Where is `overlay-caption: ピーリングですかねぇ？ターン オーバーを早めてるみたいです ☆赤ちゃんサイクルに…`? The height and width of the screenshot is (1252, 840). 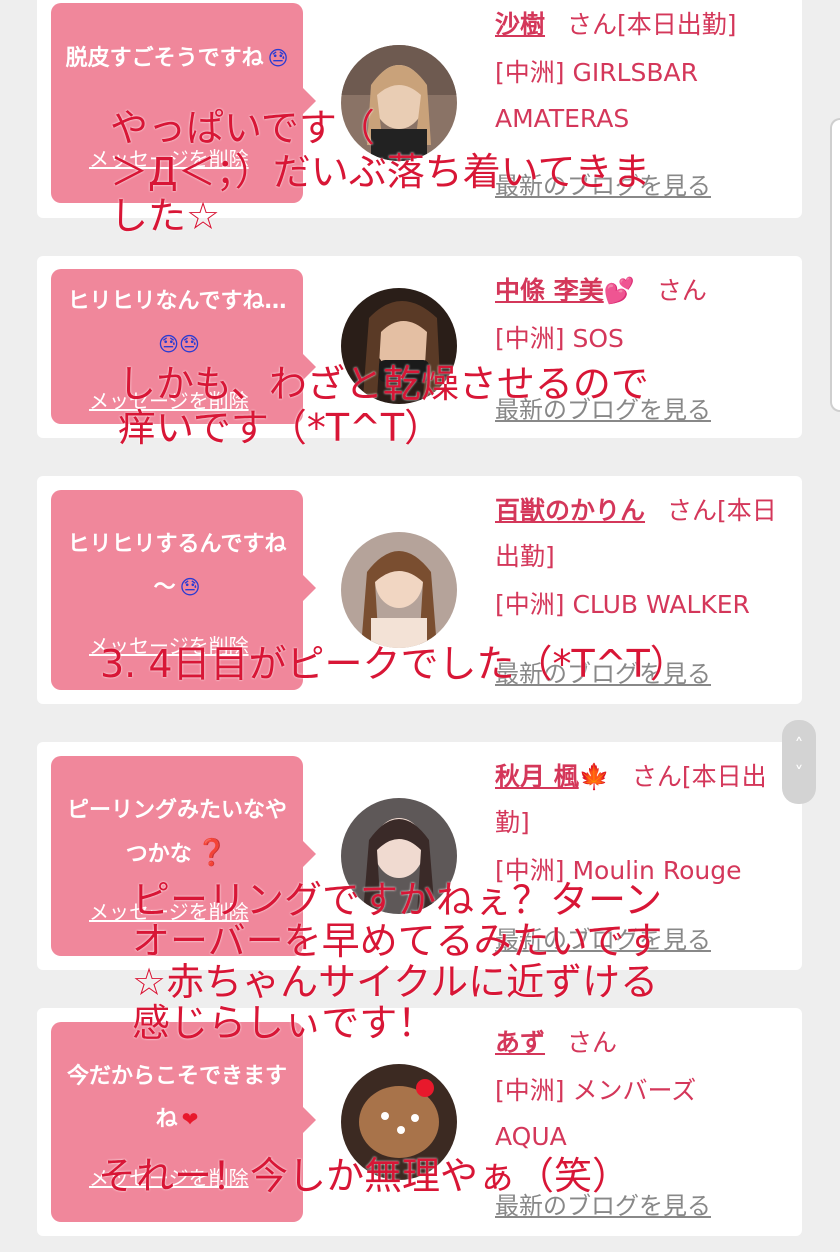
overlay-caption: ピーリングですかねぇ？ターン オーバーを早めてるみたいです ☆赤ちゃんサイクルに… is located at coordinates (397, 961).